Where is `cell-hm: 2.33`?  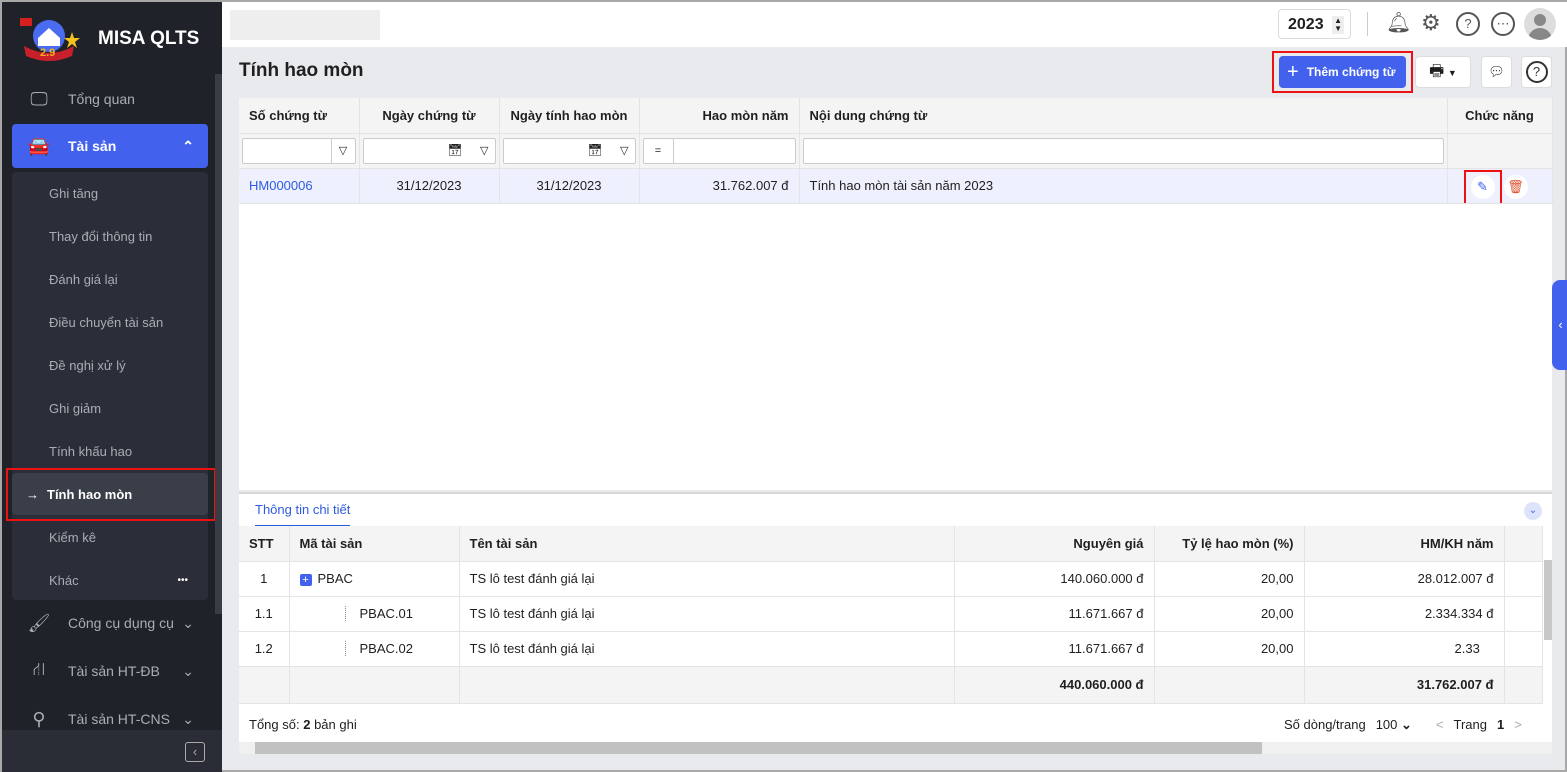 cell-hm: 2.33 is located at coordinates (1404, 649).